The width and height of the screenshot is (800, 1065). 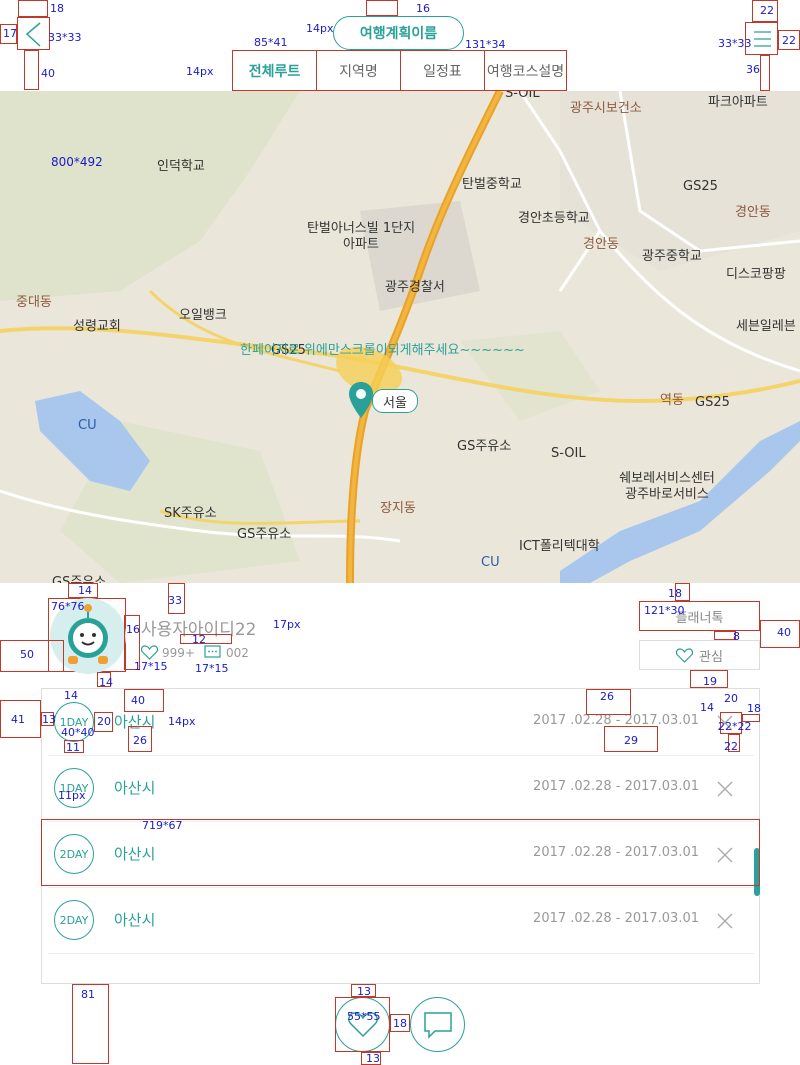 I want to click on annotation: 22*22, so click(x=735, y=726).